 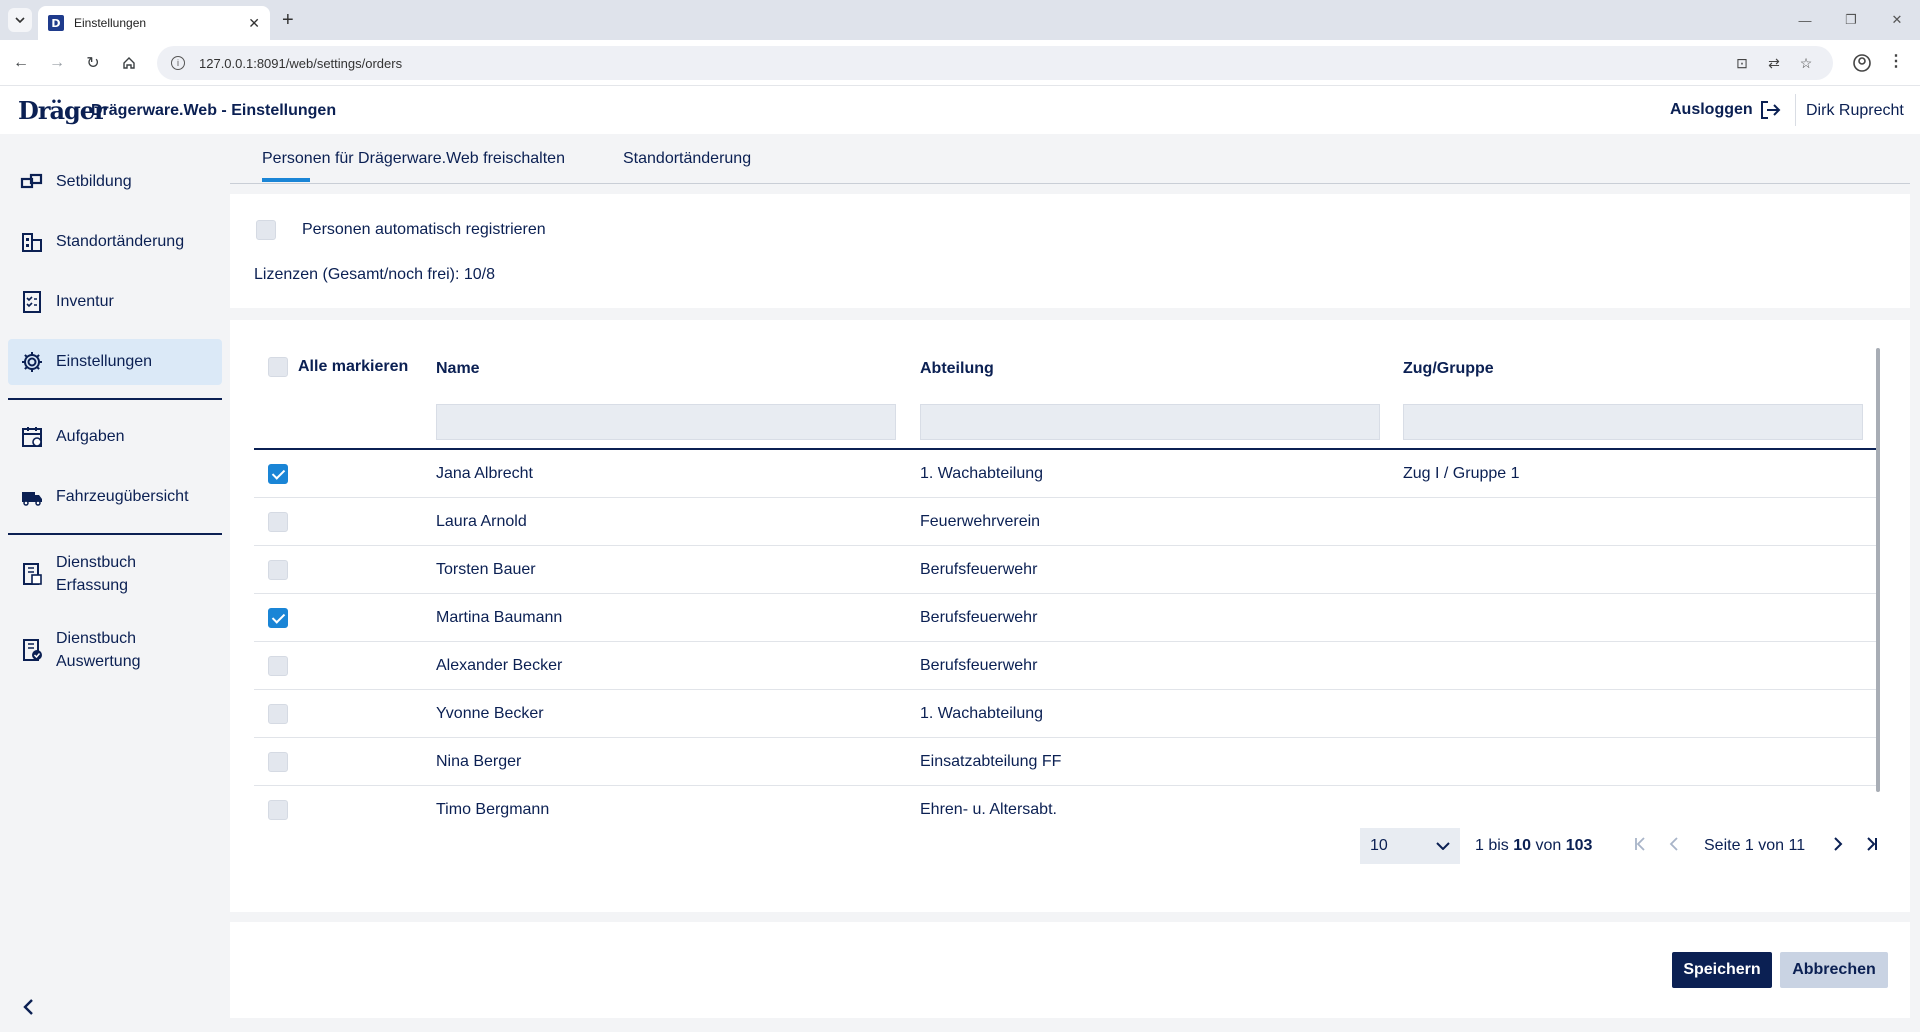 I want to click on calendar-icon, so click(x=32, y=437).